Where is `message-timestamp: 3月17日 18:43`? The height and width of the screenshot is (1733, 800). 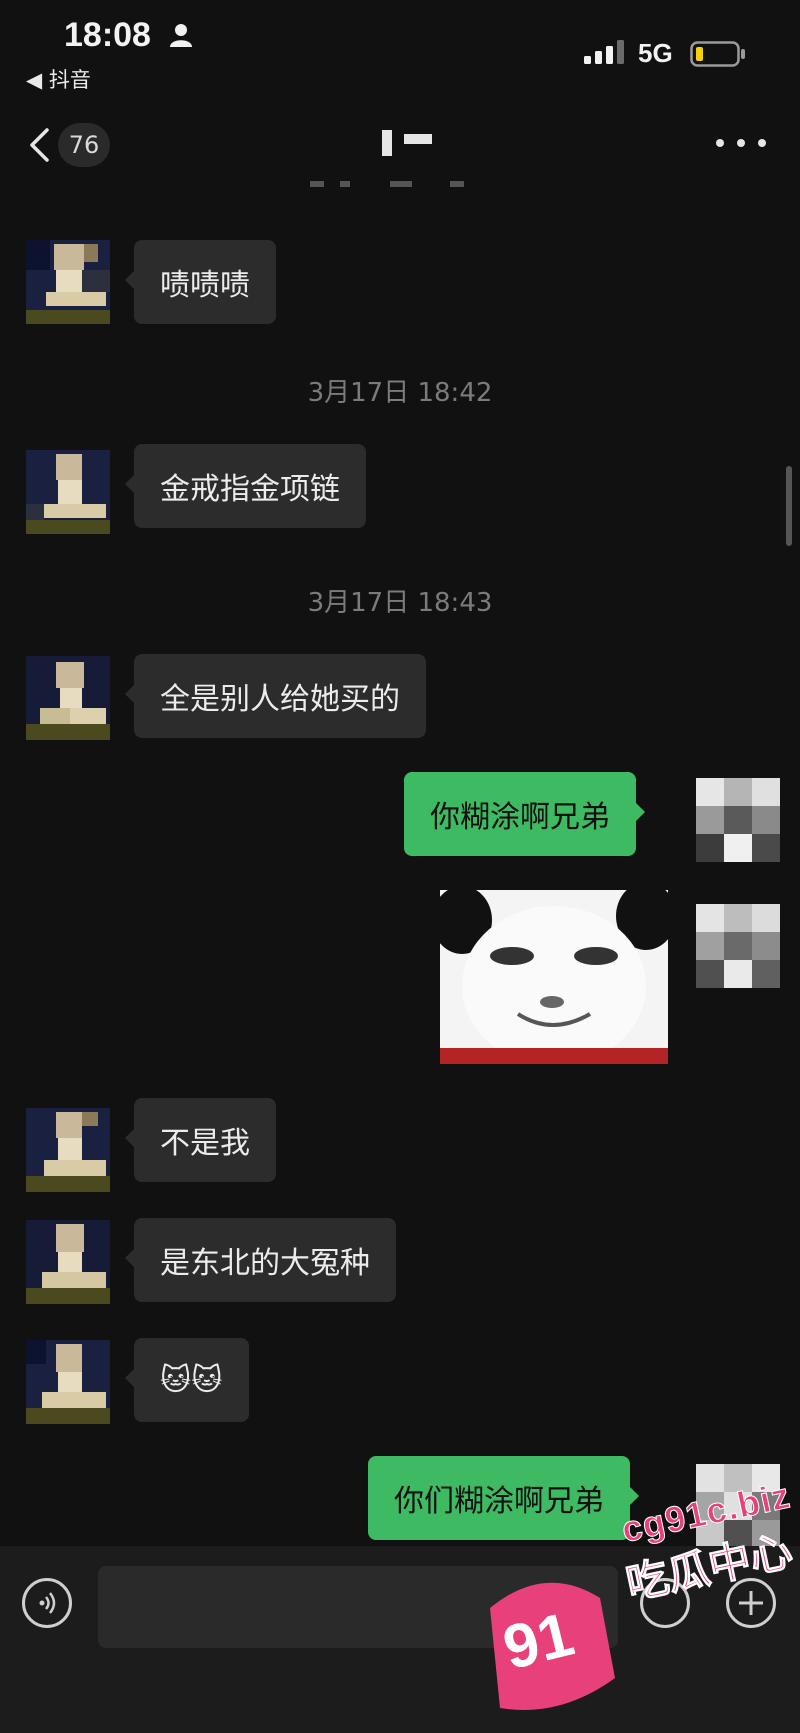 message-timestamp: 3月17日 18:43 is located at coordinates (400, 603).